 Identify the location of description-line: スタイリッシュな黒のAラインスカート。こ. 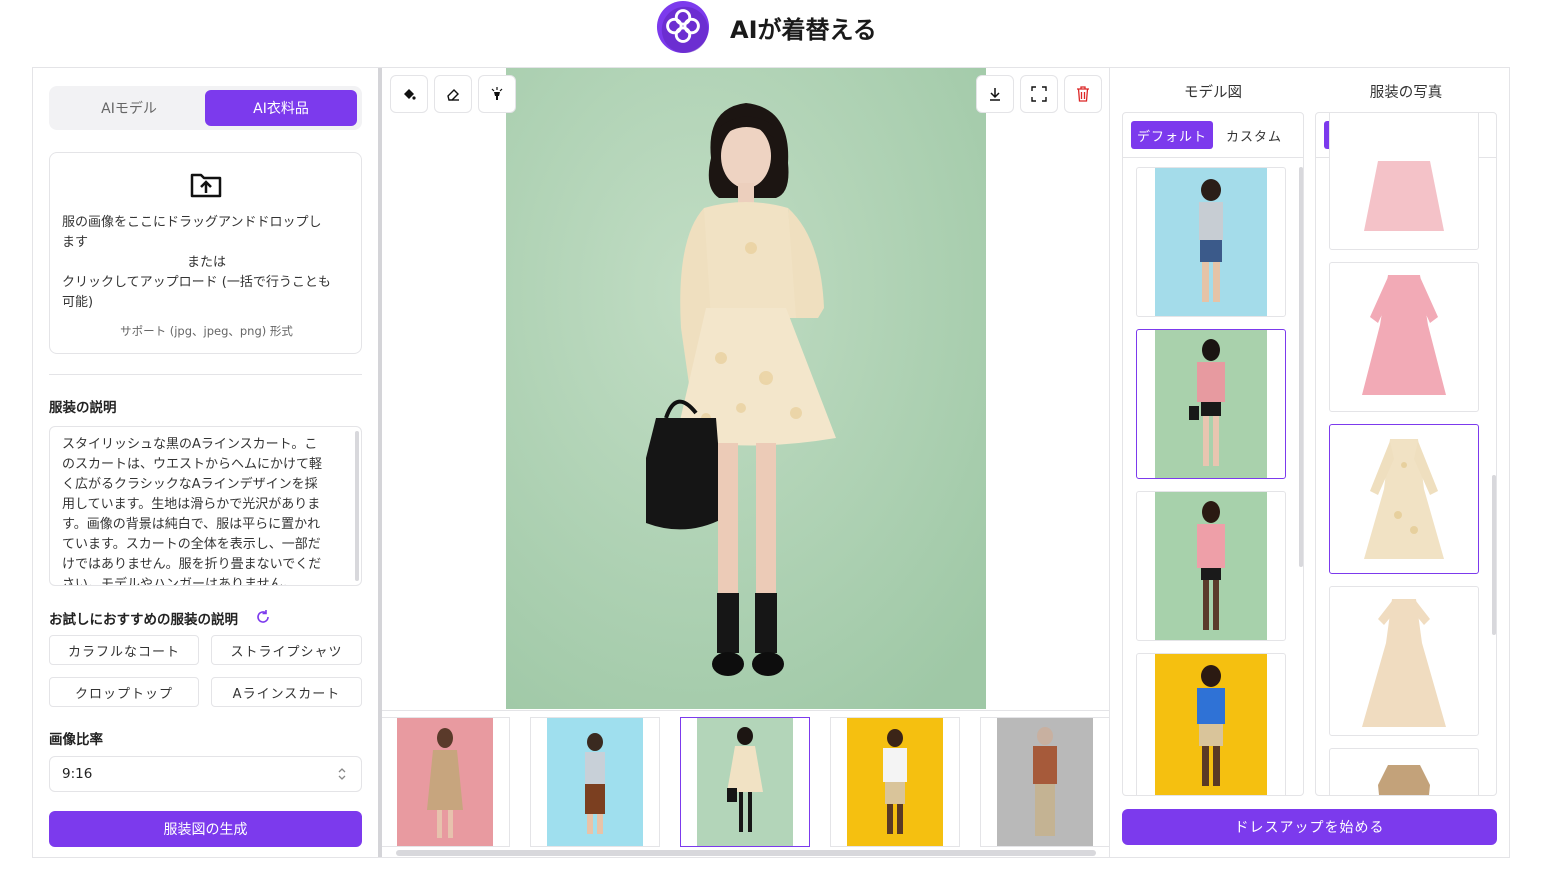
(190, 444).